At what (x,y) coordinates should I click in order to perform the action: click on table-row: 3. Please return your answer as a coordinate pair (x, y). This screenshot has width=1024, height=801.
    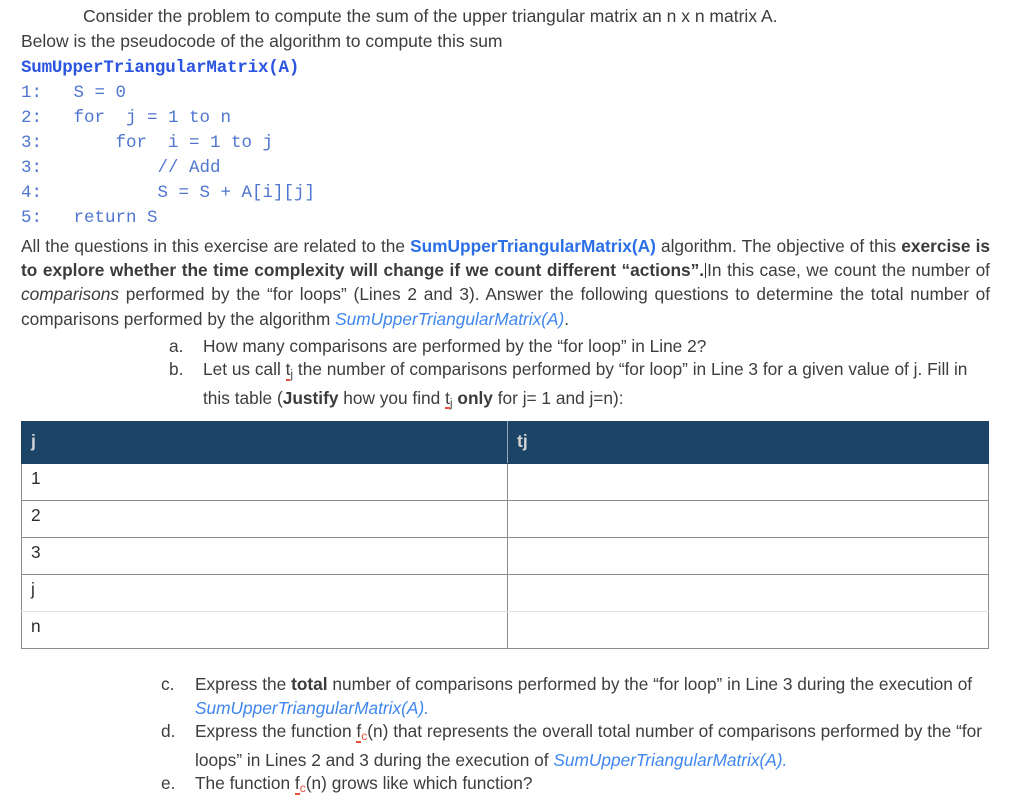
    Looking at the image, I should click on (505, 556).